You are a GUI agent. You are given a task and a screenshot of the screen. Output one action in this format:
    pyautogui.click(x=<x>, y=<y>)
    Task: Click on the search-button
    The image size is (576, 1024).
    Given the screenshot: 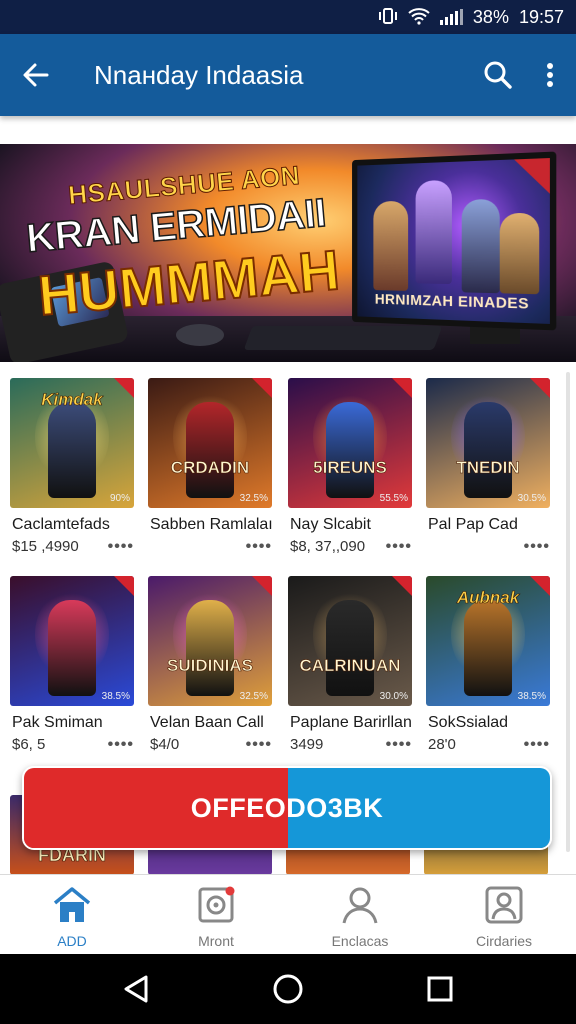 What is the action you would take?
    pyautogui.click(x=498, y=75)
    